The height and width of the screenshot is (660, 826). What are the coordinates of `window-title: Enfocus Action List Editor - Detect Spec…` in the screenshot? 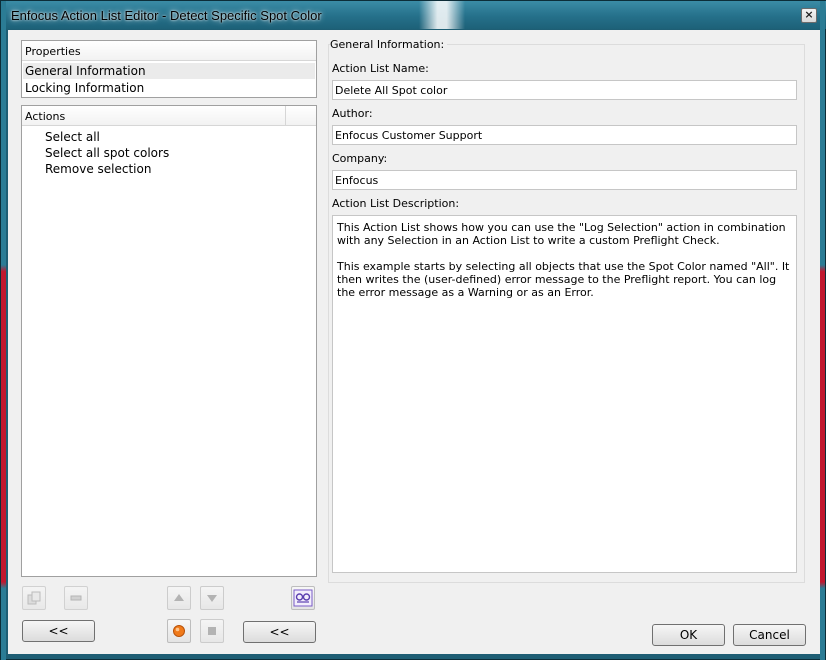 It's located at (166, 15).